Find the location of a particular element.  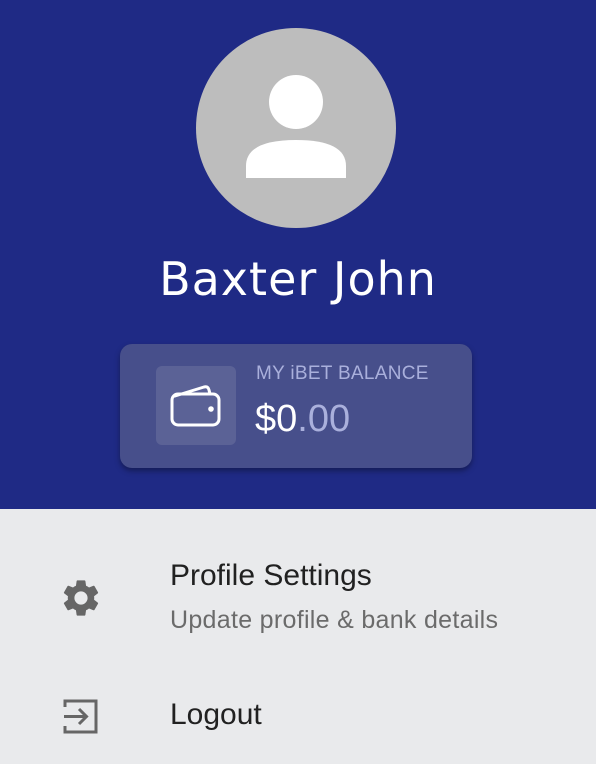

gear-icon is located at coordinates (81, 598).